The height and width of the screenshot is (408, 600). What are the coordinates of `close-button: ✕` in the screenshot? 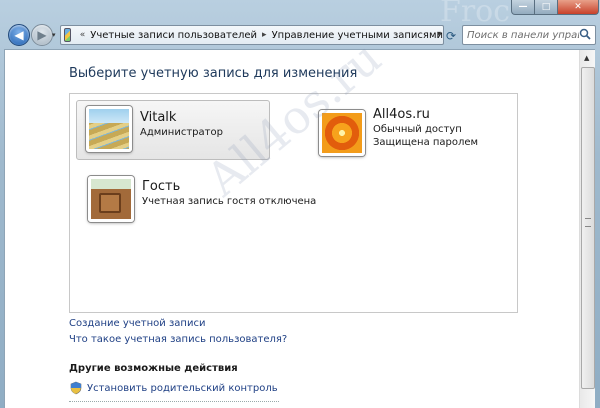 It's located at (578, 7).